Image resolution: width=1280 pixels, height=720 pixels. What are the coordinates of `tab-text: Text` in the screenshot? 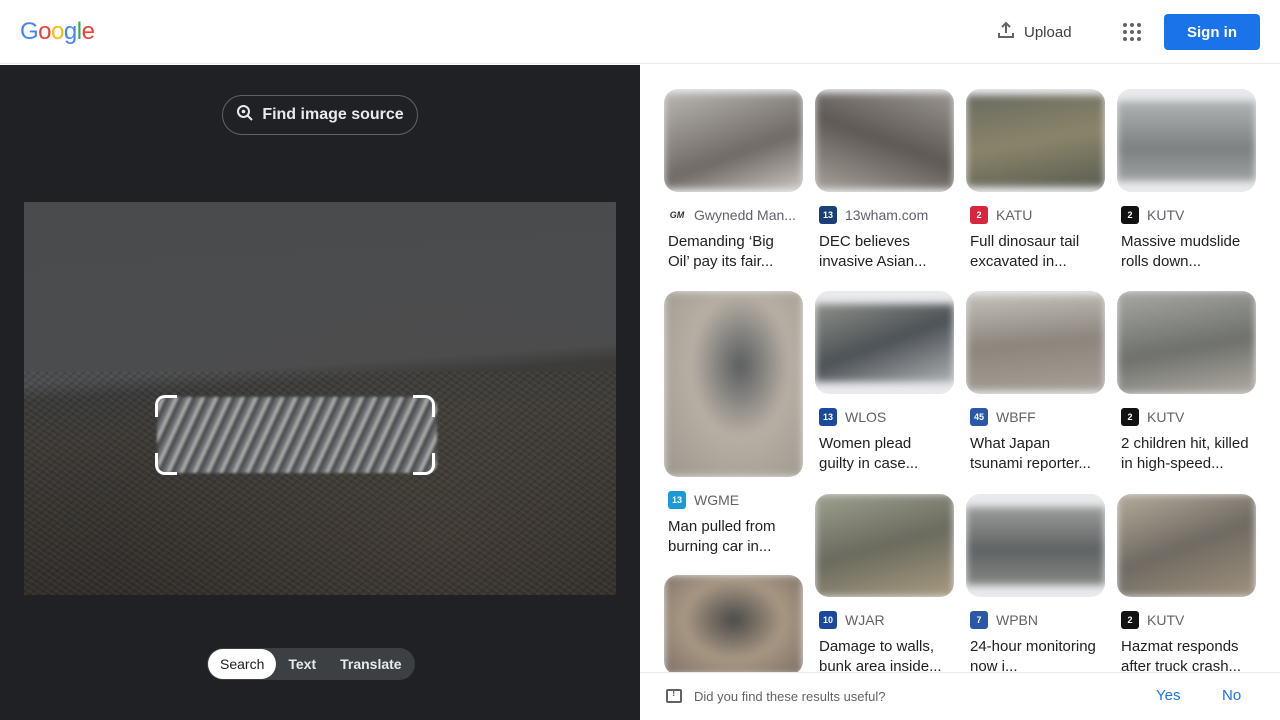 It's located at (302, 664).